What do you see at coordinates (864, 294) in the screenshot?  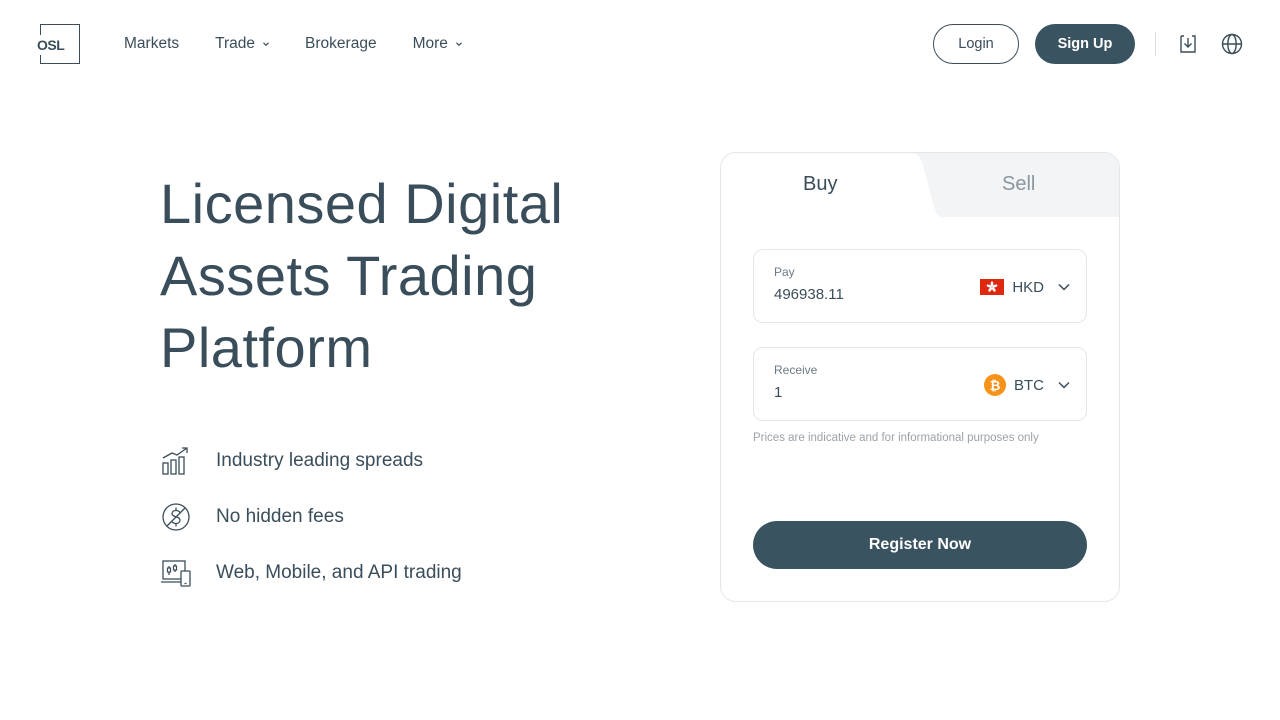 I see `pay-amount-input` at bounding box center [864, 294].